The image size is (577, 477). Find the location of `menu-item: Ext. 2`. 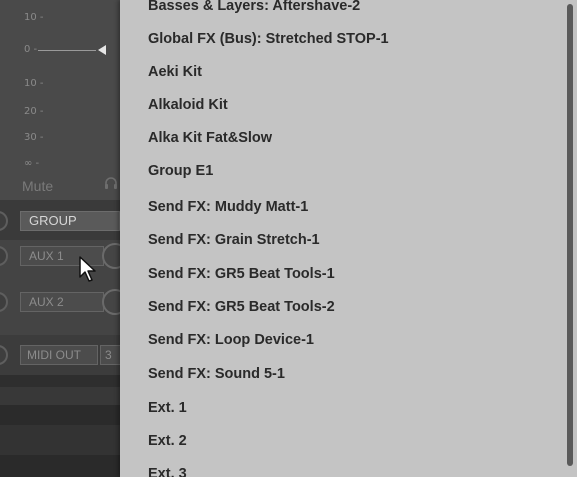

menu-item: Ext. 2 is located at coordinates (352, 441).